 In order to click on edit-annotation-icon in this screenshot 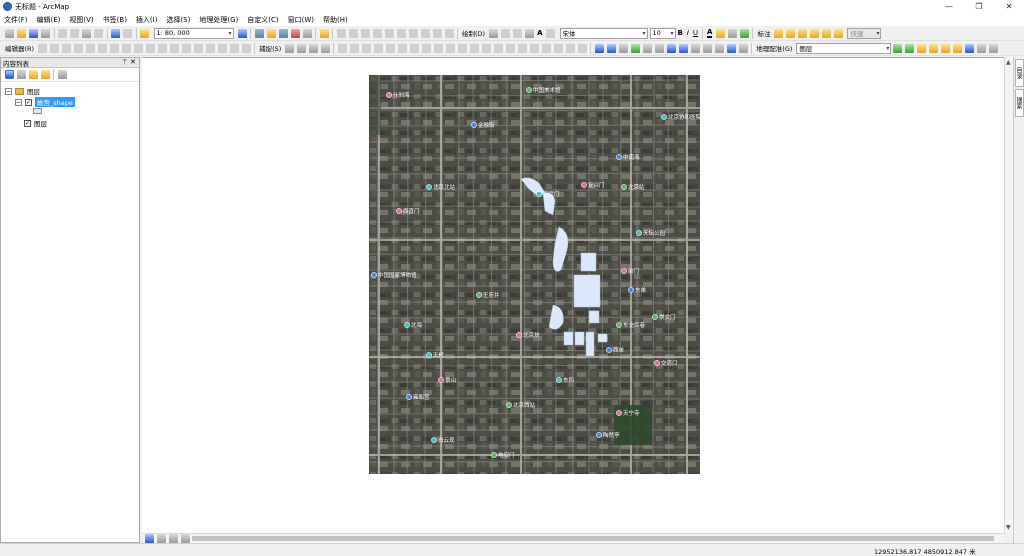, I will do `click(54, 48)`.